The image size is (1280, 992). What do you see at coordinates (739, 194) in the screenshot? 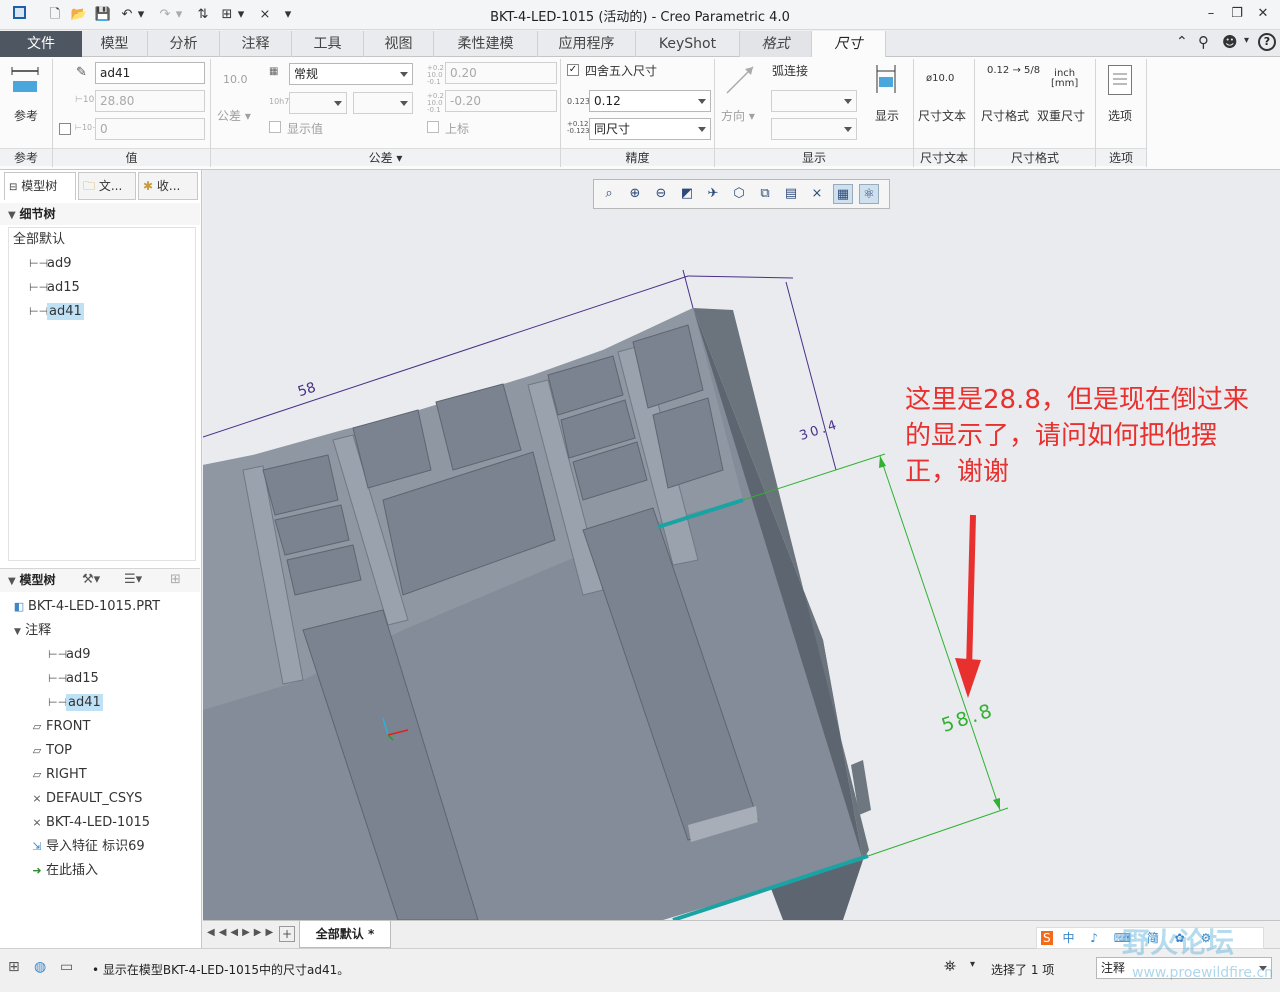
I see `display-style-icon: ⬡` at bounding box center [739, 194].